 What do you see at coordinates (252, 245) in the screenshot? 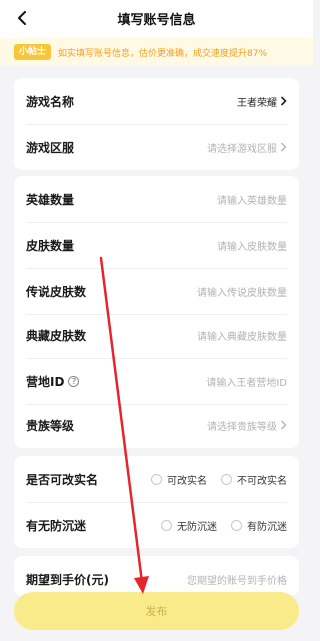
I see `skin-count-input: 请输入皮肤数量` at bounding box center [252, 245].